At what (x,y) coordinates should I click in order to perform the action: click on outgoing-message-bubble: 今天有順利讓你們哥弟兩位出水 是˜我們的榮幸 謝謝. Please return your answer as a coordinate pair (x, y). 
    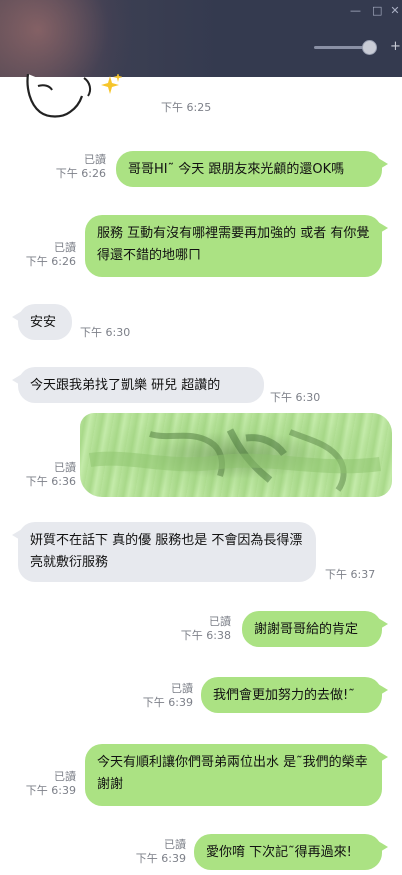
    Looking at the image, I should click on (236, 775).